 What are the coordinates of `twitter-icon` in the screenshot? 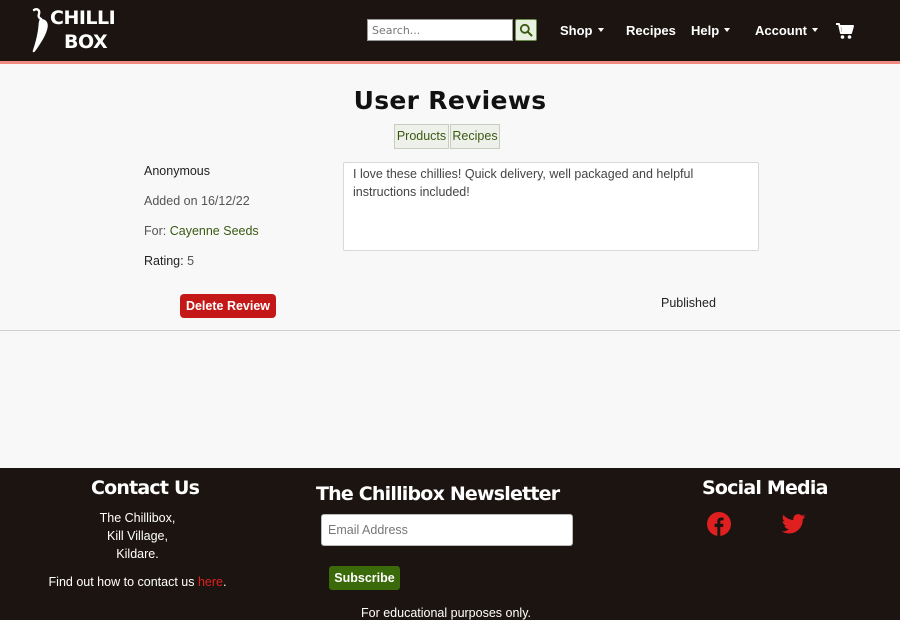 It's located at (794, 524).